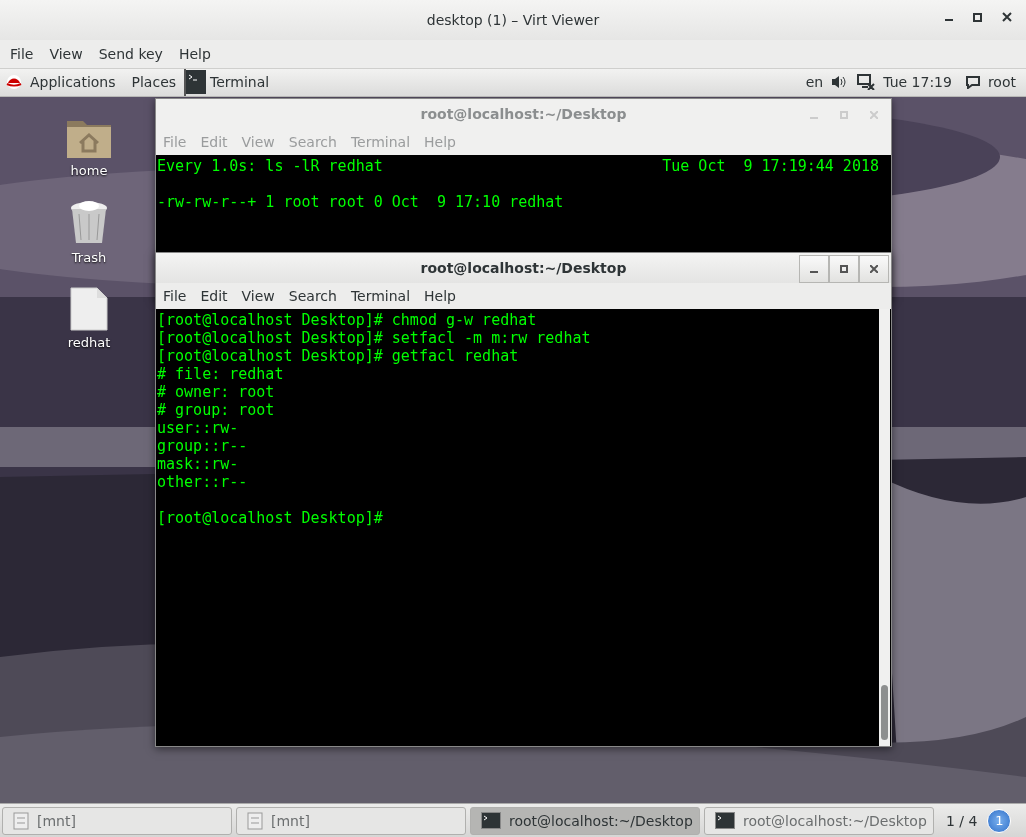 The width and height of the screenshot is (1026, 837). Describe the element at coordinates (14, 82) in the screenshot. I see `hat-logo-icon` at that location.